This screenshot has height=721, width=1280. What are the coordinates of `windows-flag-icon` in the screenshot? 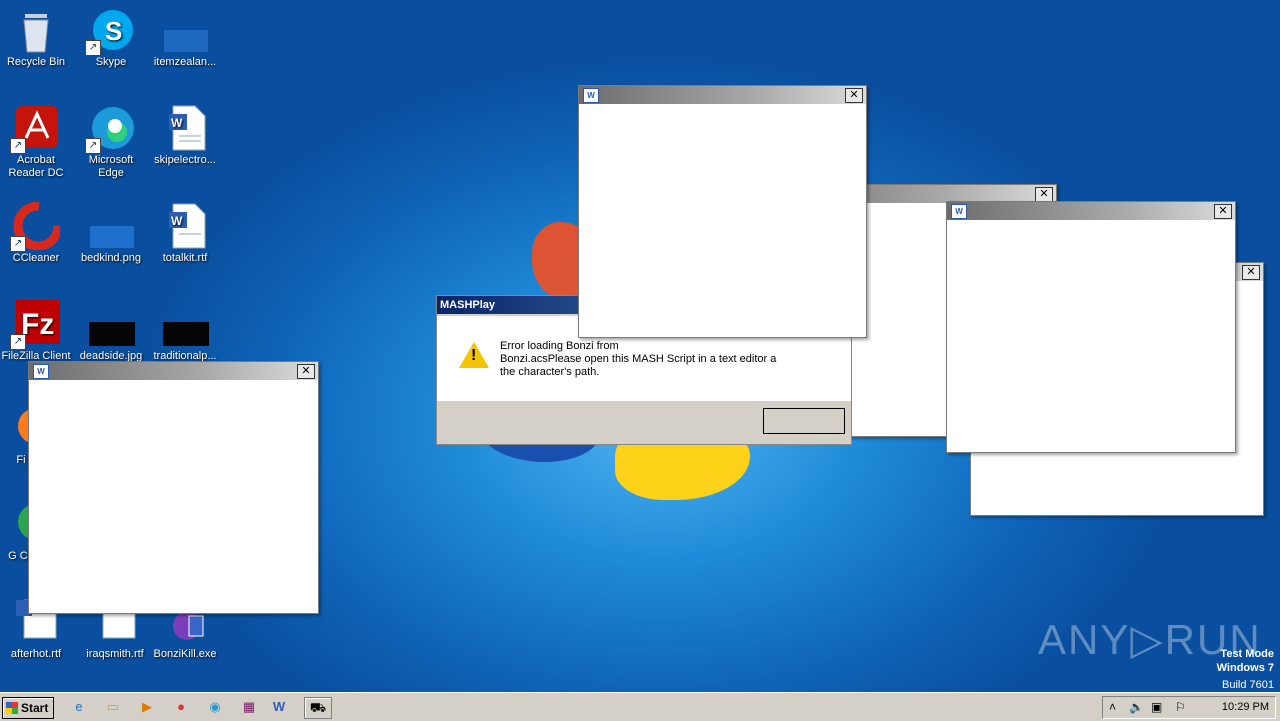 It's located at (12, 708).